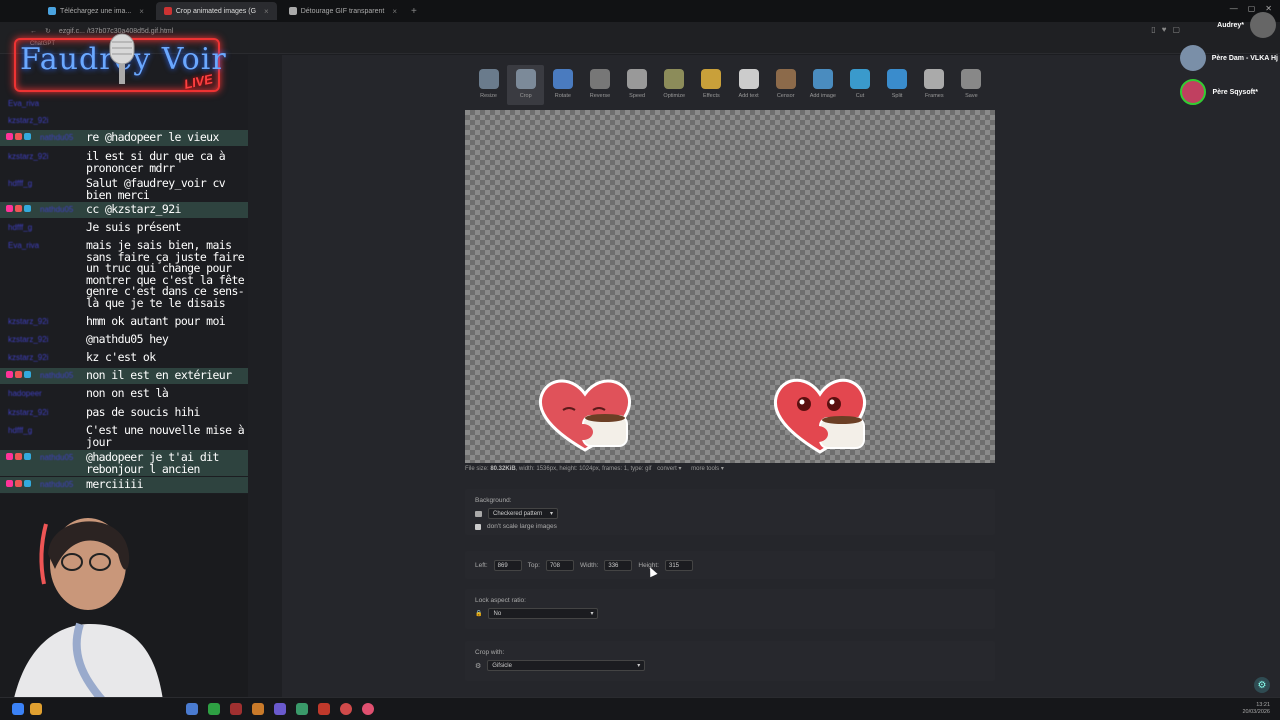 Image resolution: width=1280 pixels, height=720 pixels. What do you see at coordinates (678, 565) in the screenshot?
I see `height-input: 315` at bounding box center [678, 565].